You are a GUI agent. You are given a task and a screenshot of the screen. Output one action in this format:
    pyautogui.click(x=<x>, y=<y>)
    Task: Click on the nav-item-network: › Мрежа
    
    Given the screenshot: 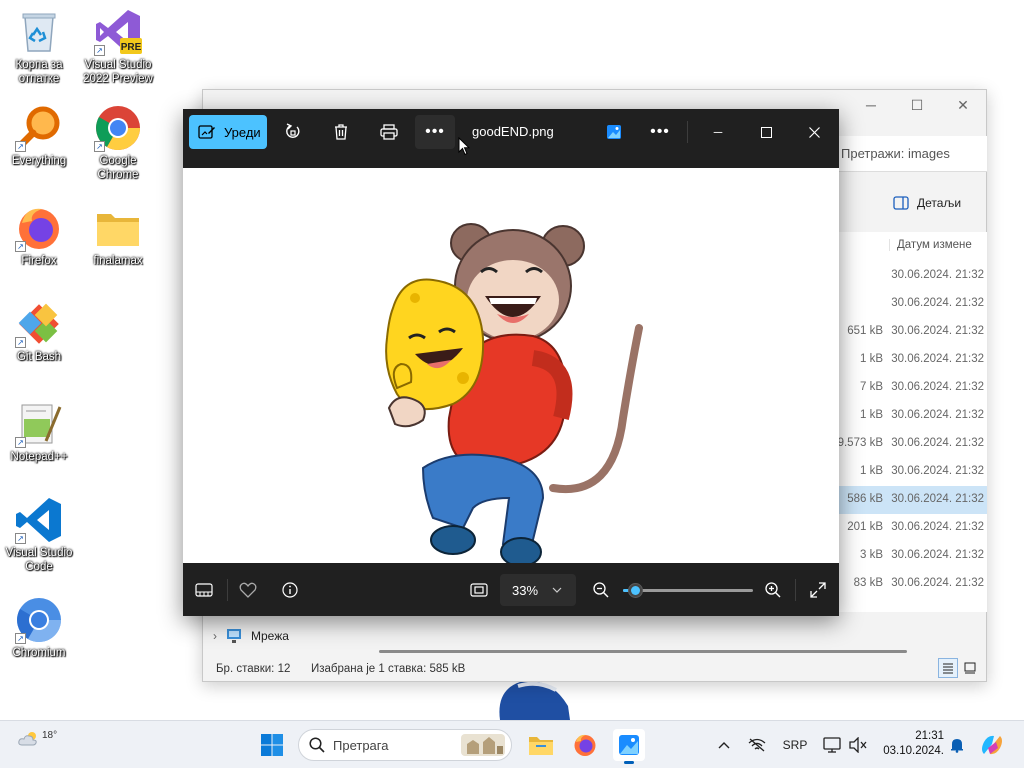 What is the action you would take?
    pyautogui.click(x=251, y=636)
    